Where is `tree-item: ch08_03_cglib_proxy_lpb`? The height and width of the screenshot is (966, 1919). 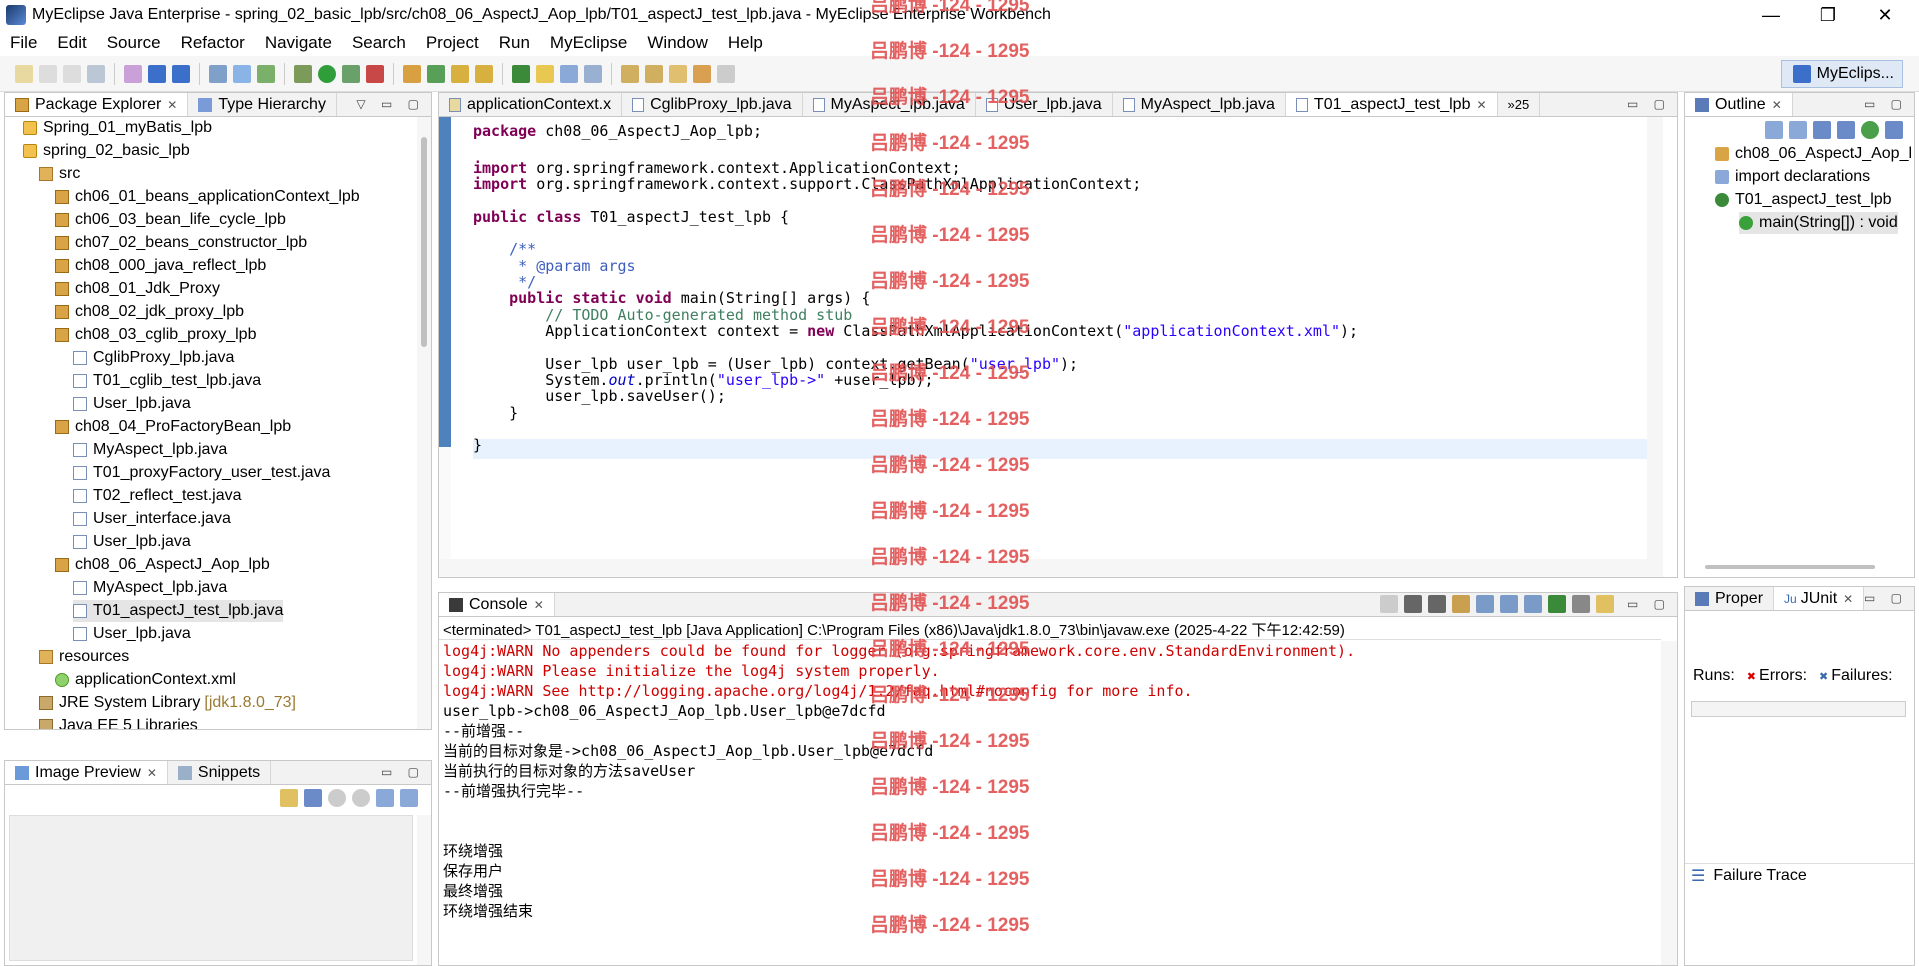
tree-item: ch08_03_cglib_proxy_lpb is located at coordinates (155, 335).